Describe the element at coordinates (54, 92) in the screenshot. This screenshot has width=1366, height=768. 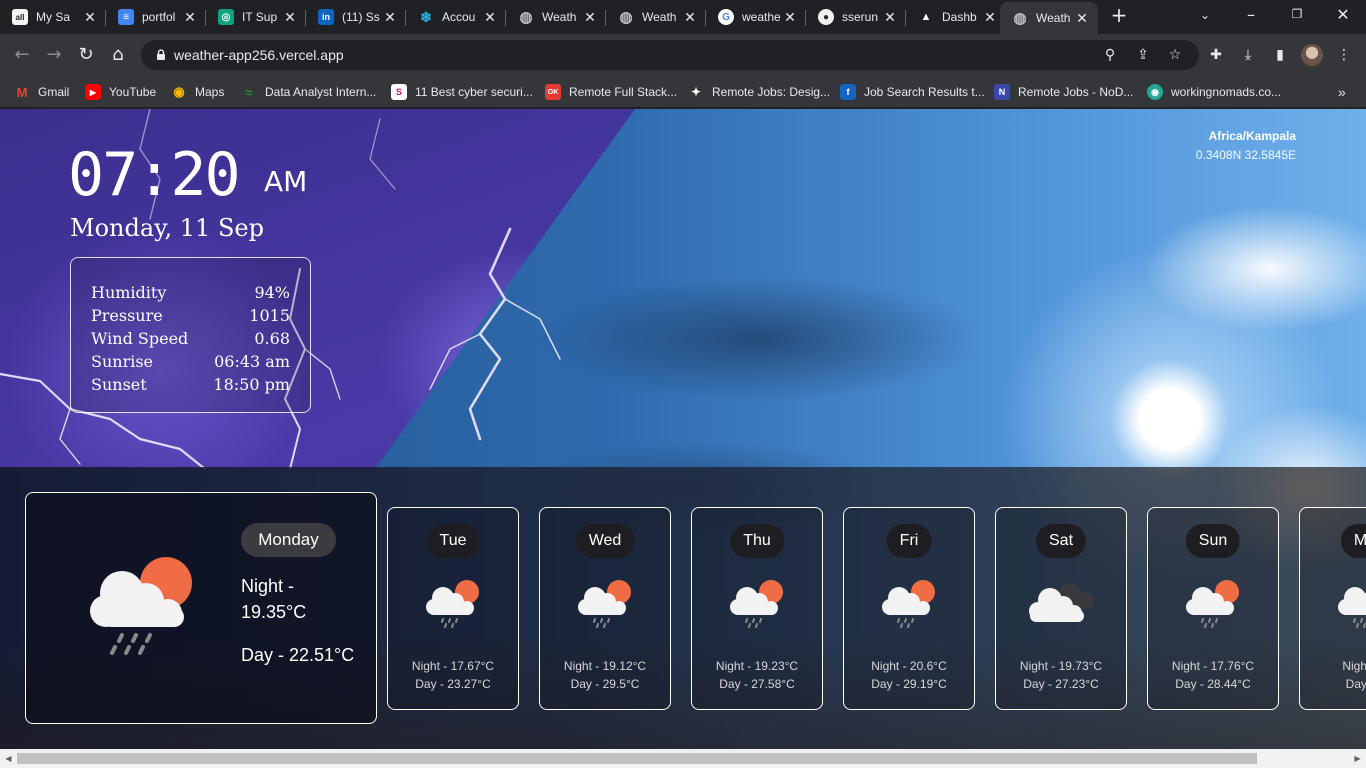
I see `bookmark-label: Gmail` at that location.